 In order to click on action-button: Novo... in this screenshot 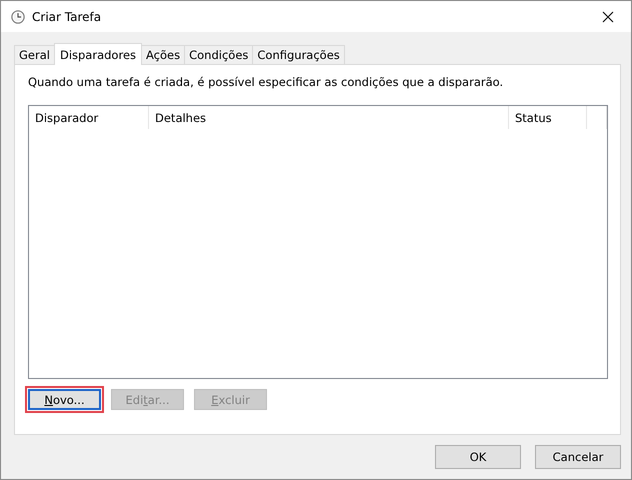, I will do `click(64, 399)`.